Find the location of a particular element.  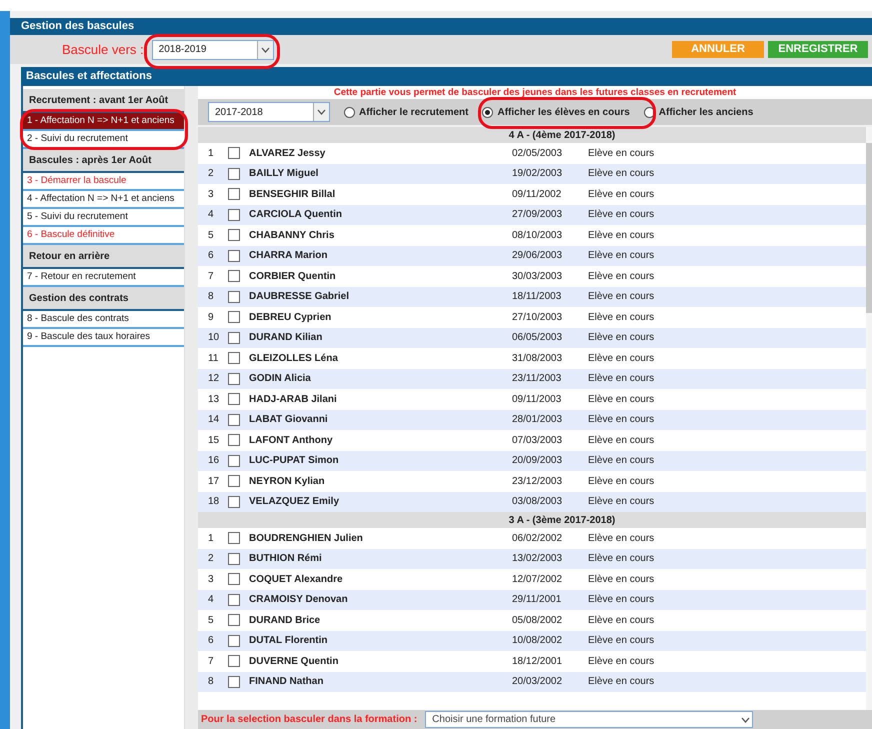

student-name: NEYRON Kylian is located at coordinates (287, 481).